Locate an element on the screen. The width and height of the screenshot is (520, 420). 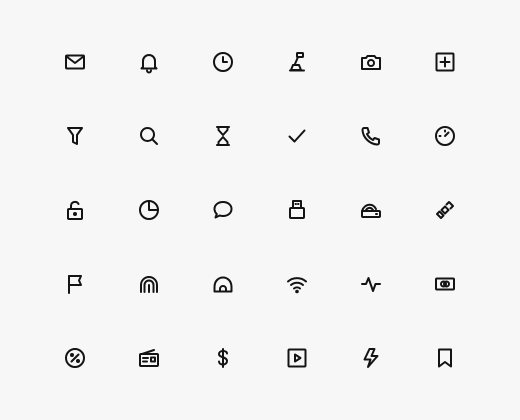
microscope-icon is located at coordinates (297, 62).